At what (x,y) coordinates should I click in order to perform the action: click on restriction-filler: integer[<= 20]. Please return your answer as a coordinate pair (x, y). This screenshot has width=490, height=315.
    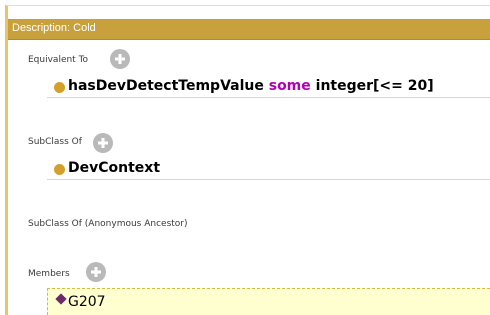
    Looking at the image, I should click on (374, 86).